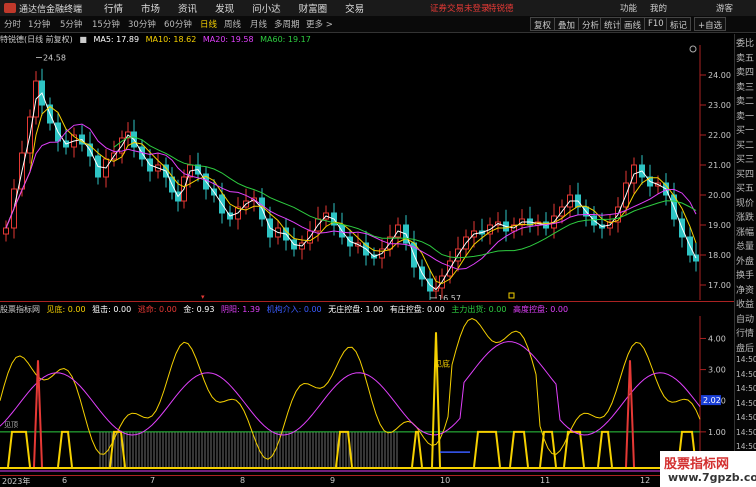  I want to click on menu-trade: 交易, so click(354, 8).